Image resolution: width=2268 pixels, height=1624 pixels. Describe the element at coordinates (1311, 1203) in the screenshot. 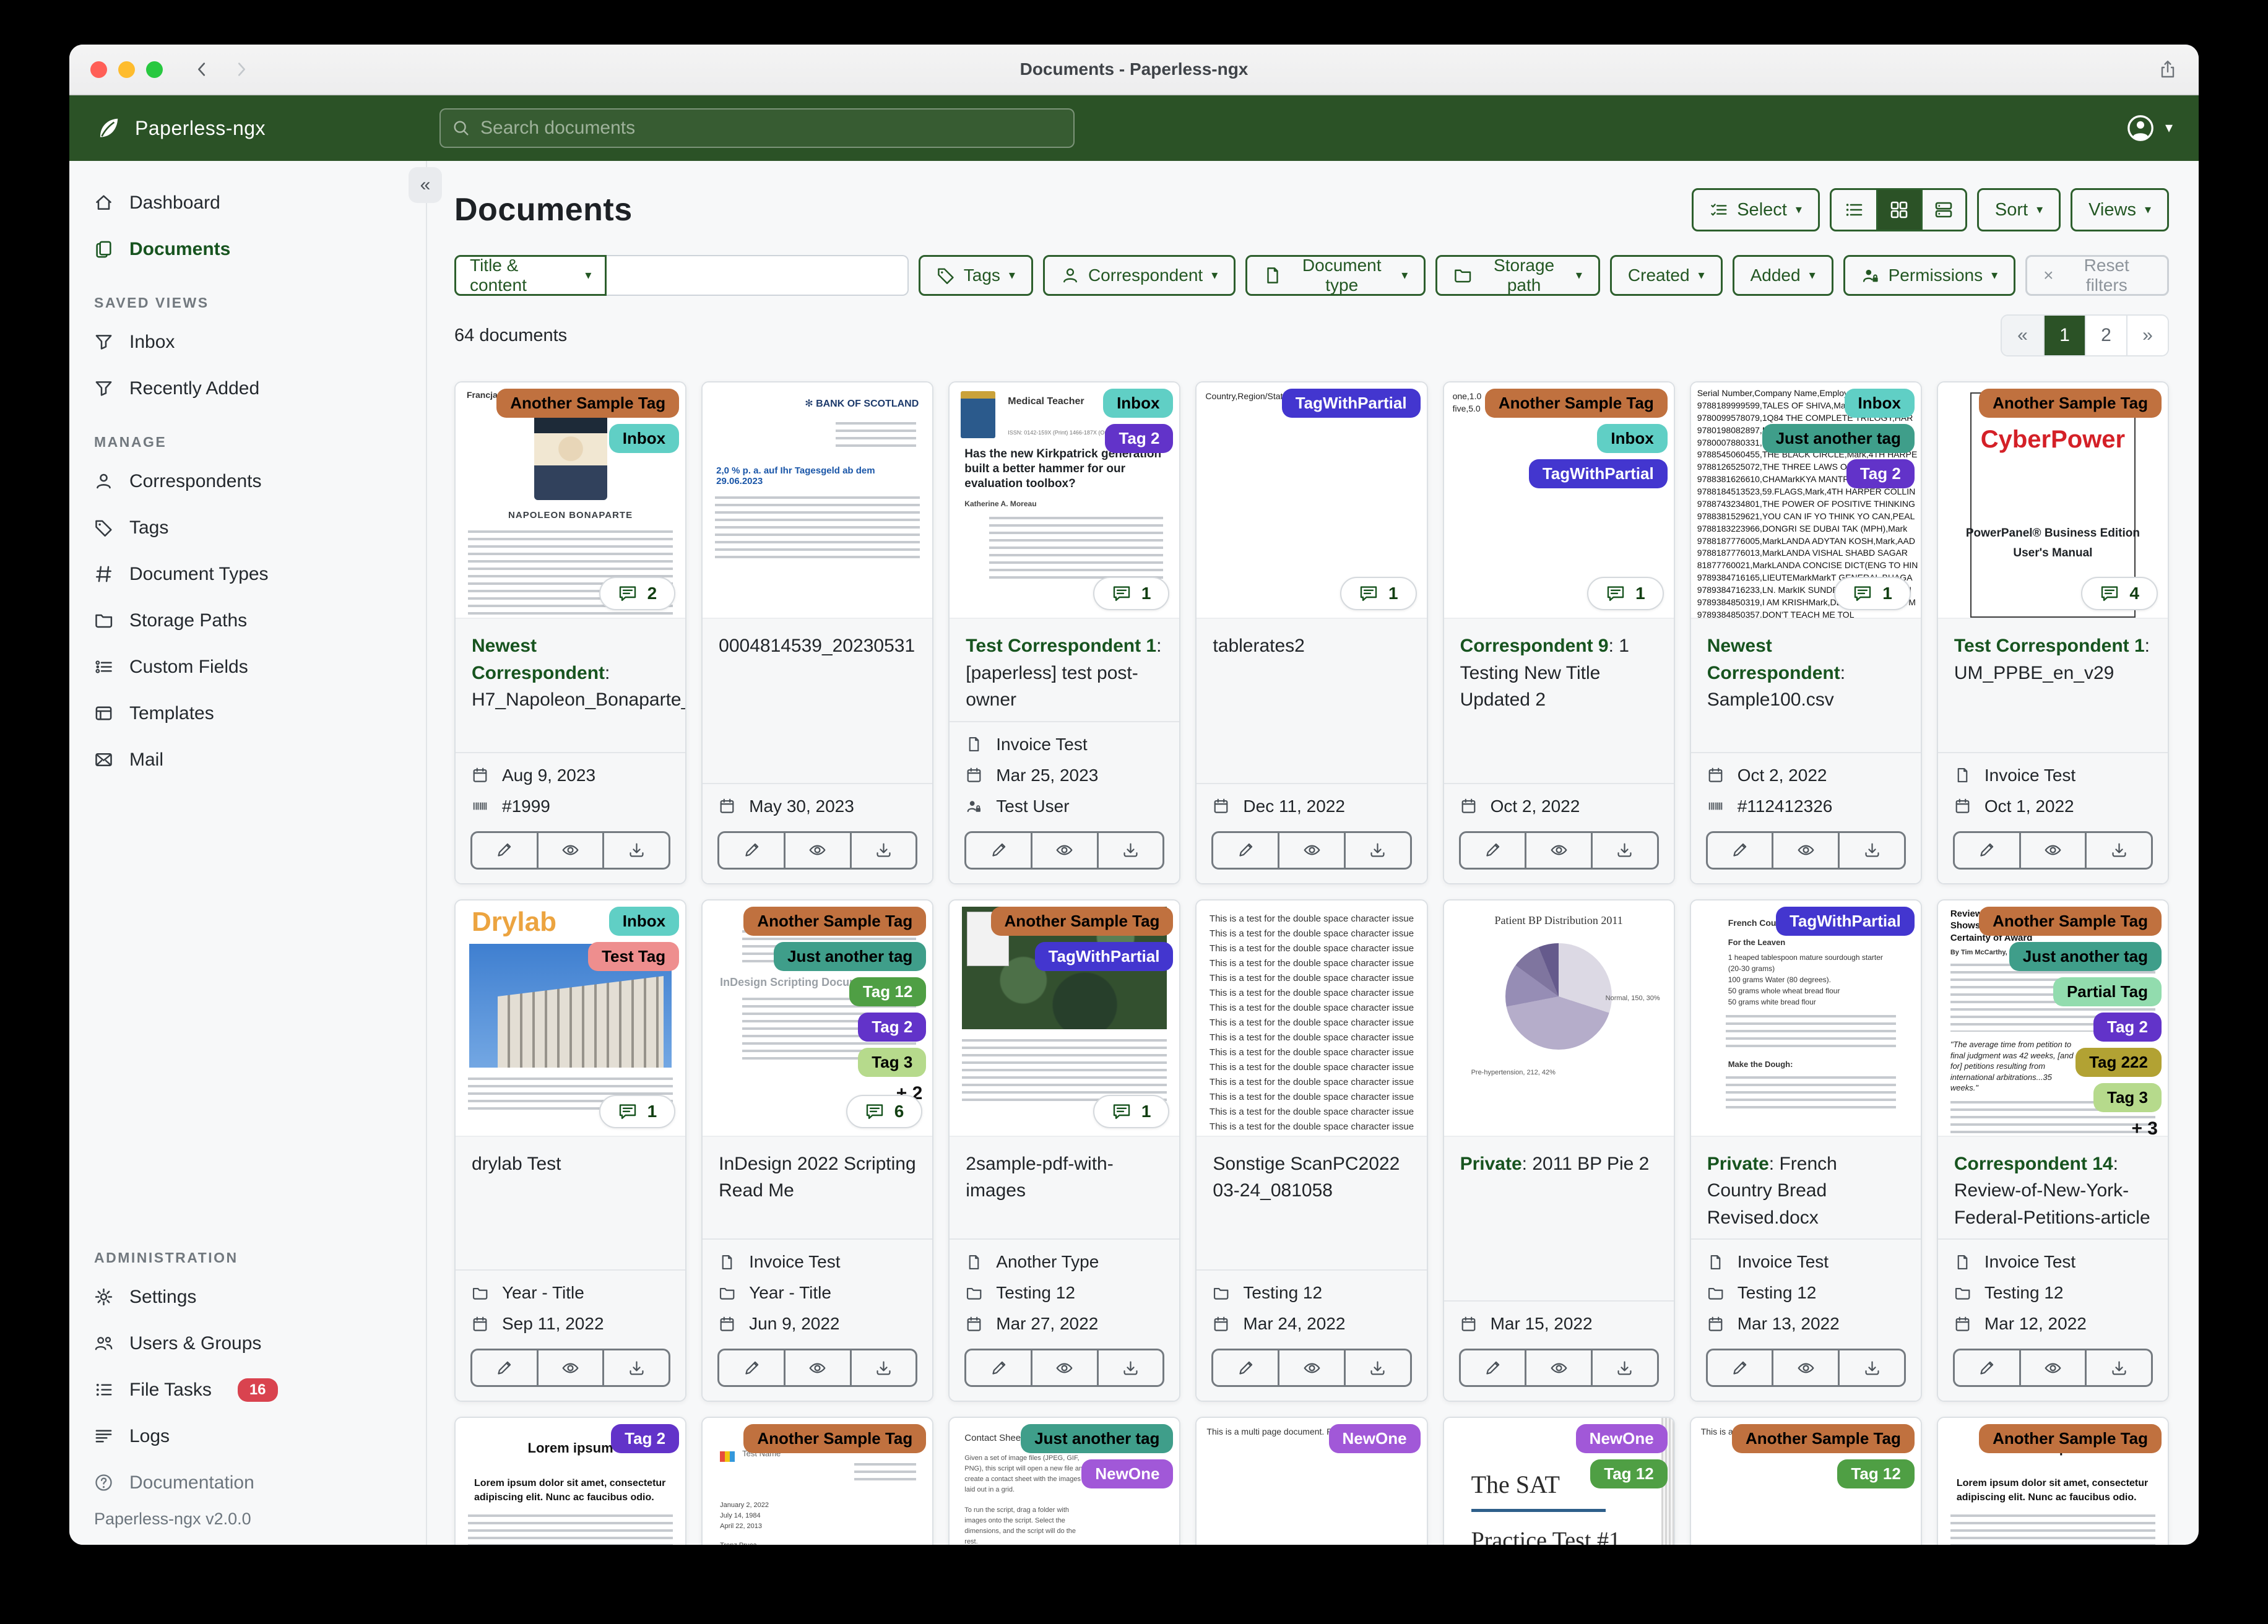

I see `document-title: Sonstige ScanPC2022 03-24_081058` at that location.